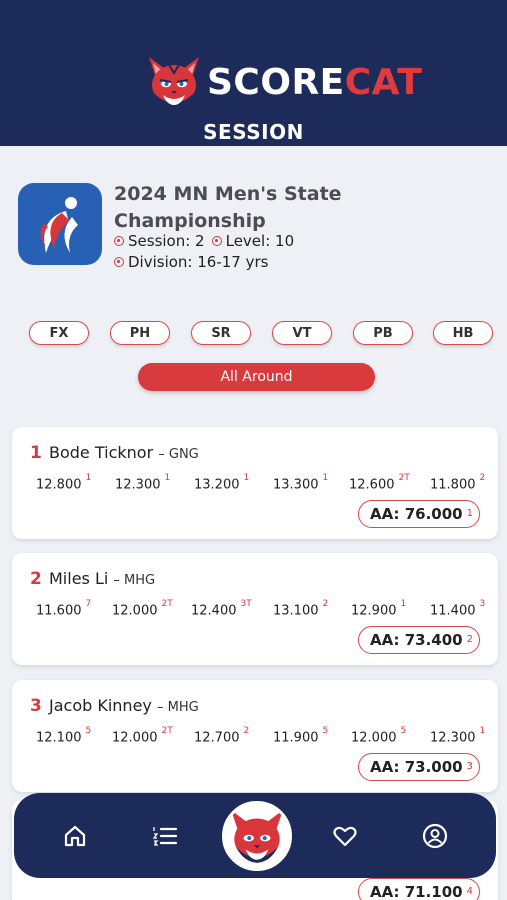 The width and height of the screenshot is (507, 900). I want to click on rank: 3, so click(36, 706).